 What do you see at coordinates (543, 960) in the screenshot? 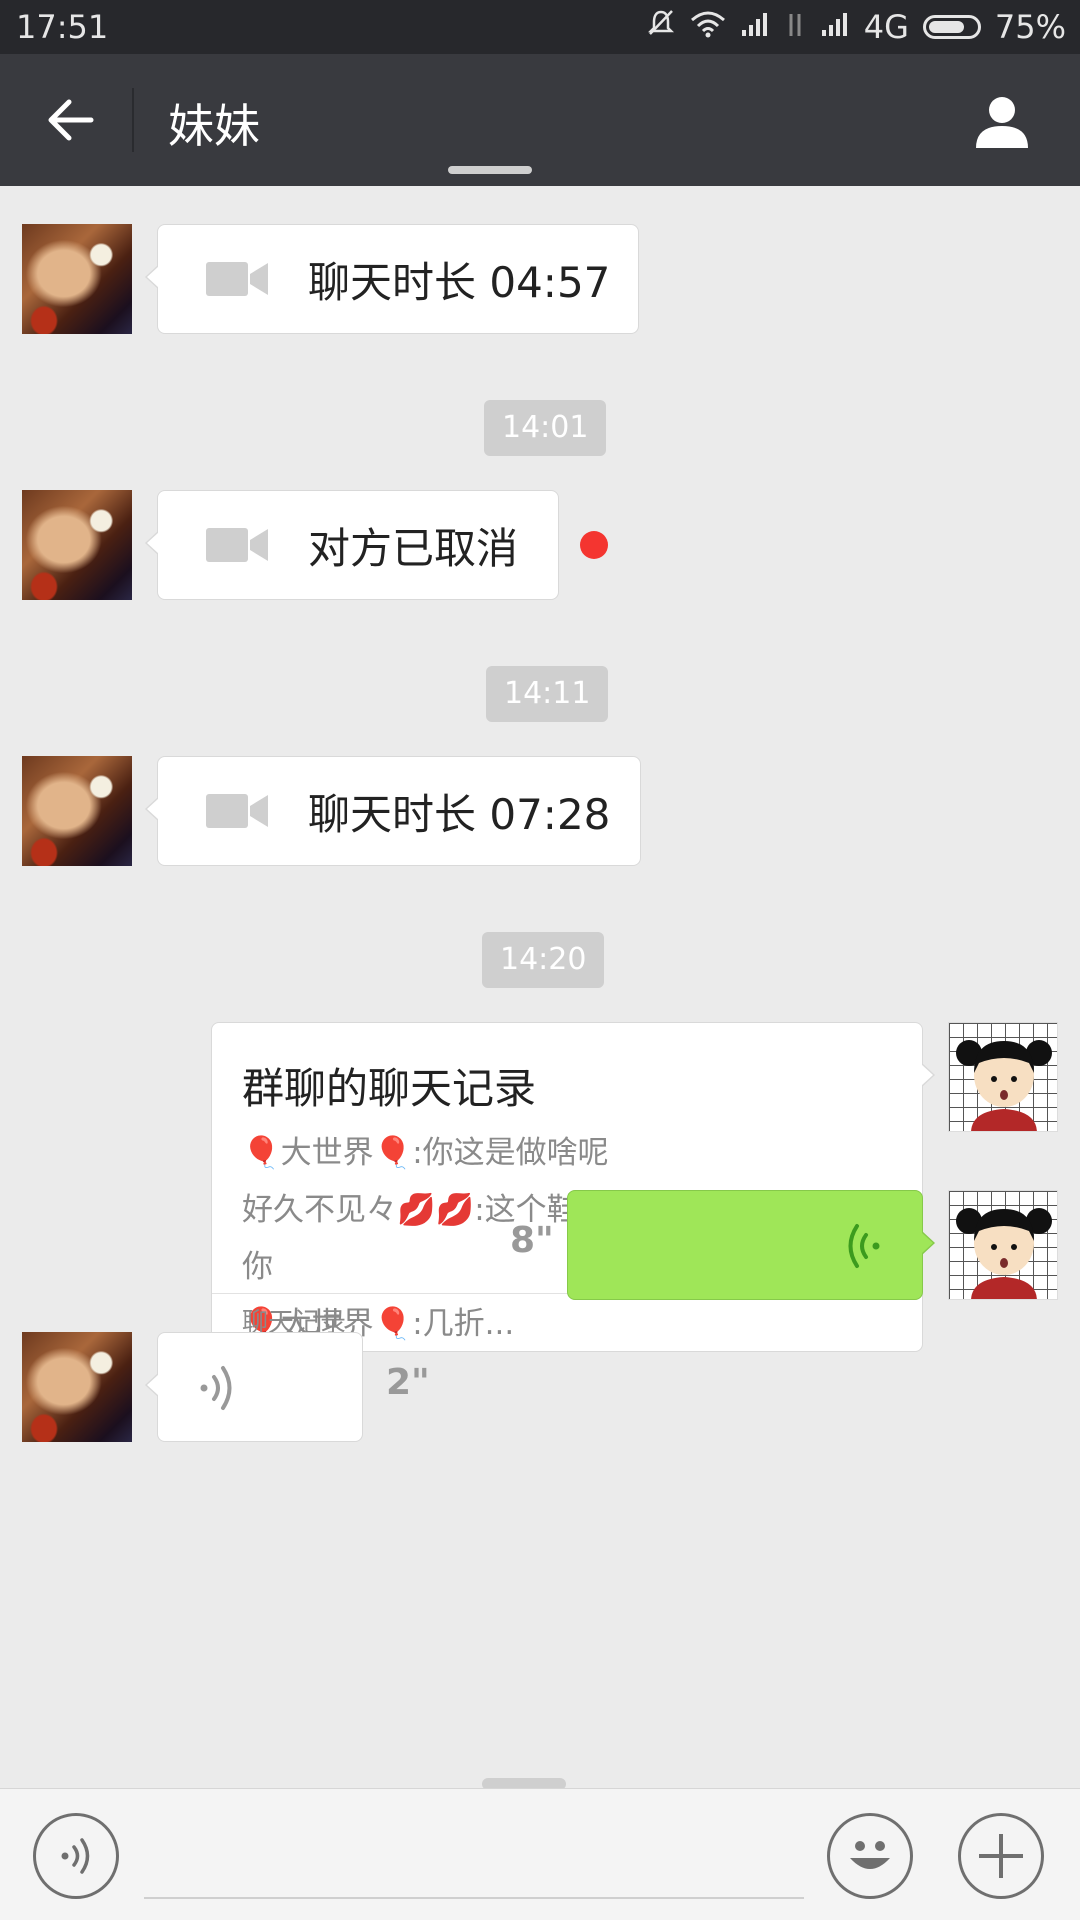
I see `timestamp: 14:20` at bounding box center [543, 960].